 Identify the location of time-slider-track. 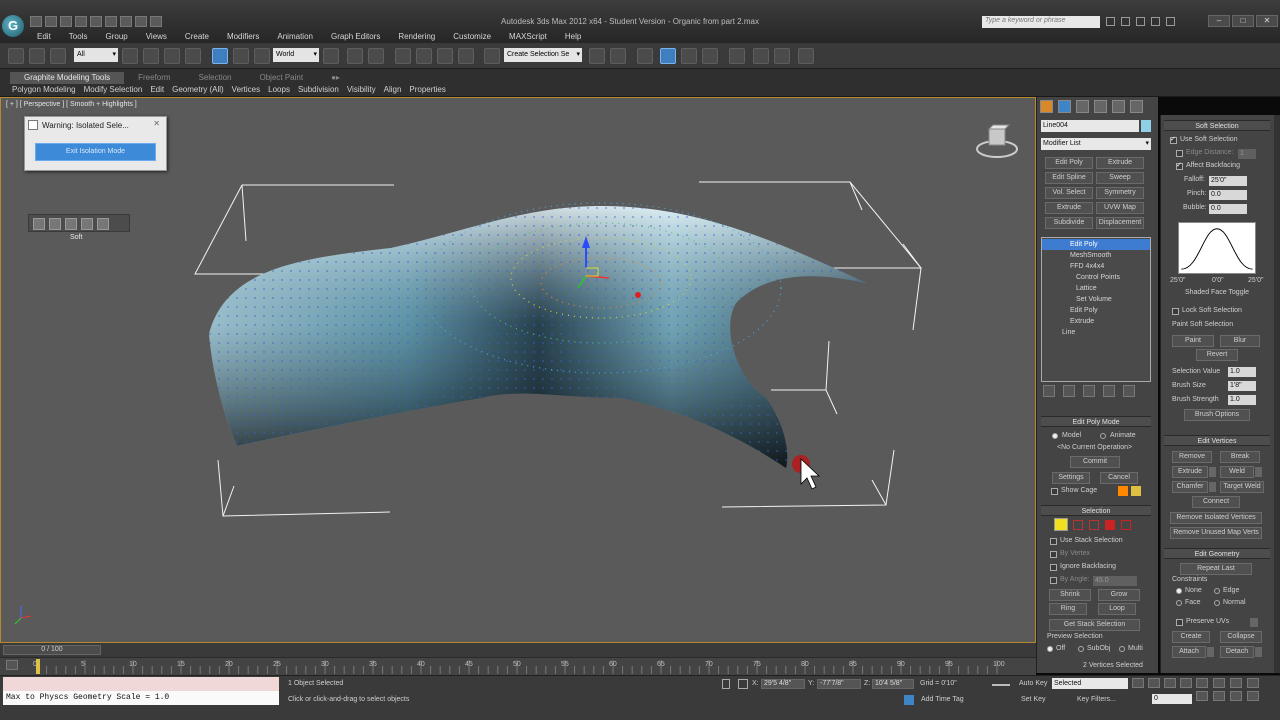
(518, 650).